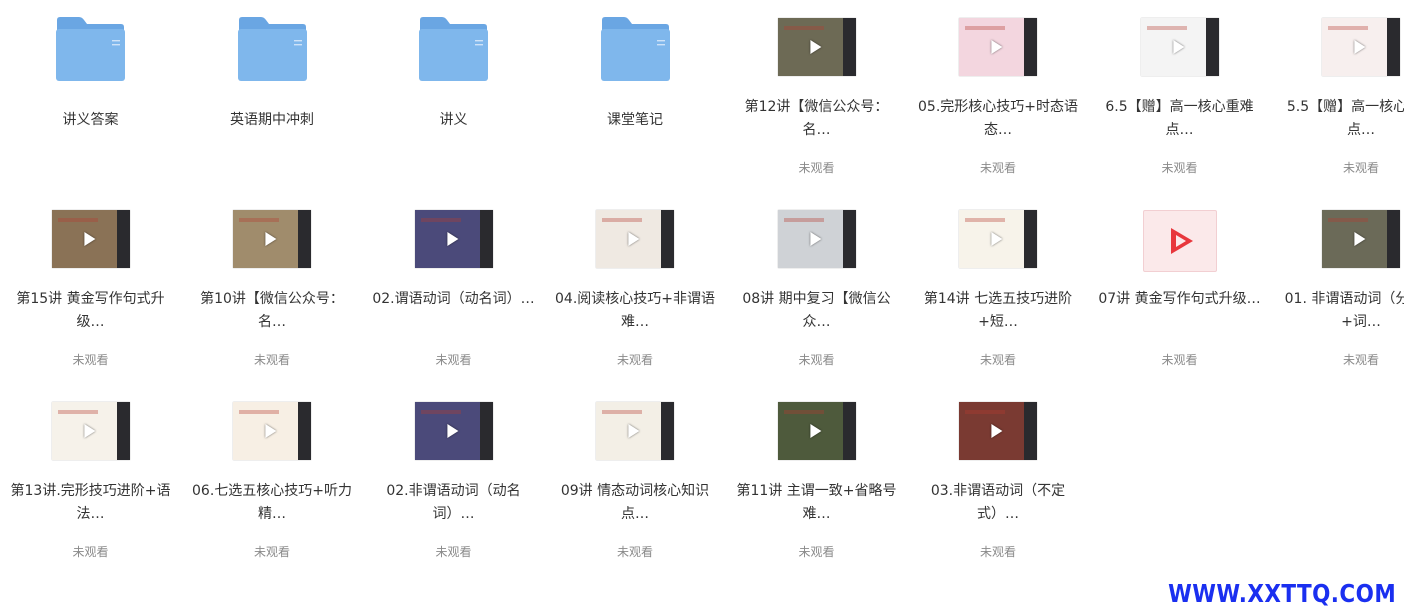 Image resolution: width=1404 pixels, height=614 pixels. Describe the element at coordinates (272, 474) in the screenshot. I see `video-item: 06.七选五核心技巧+听力精… 未观看` at that location.